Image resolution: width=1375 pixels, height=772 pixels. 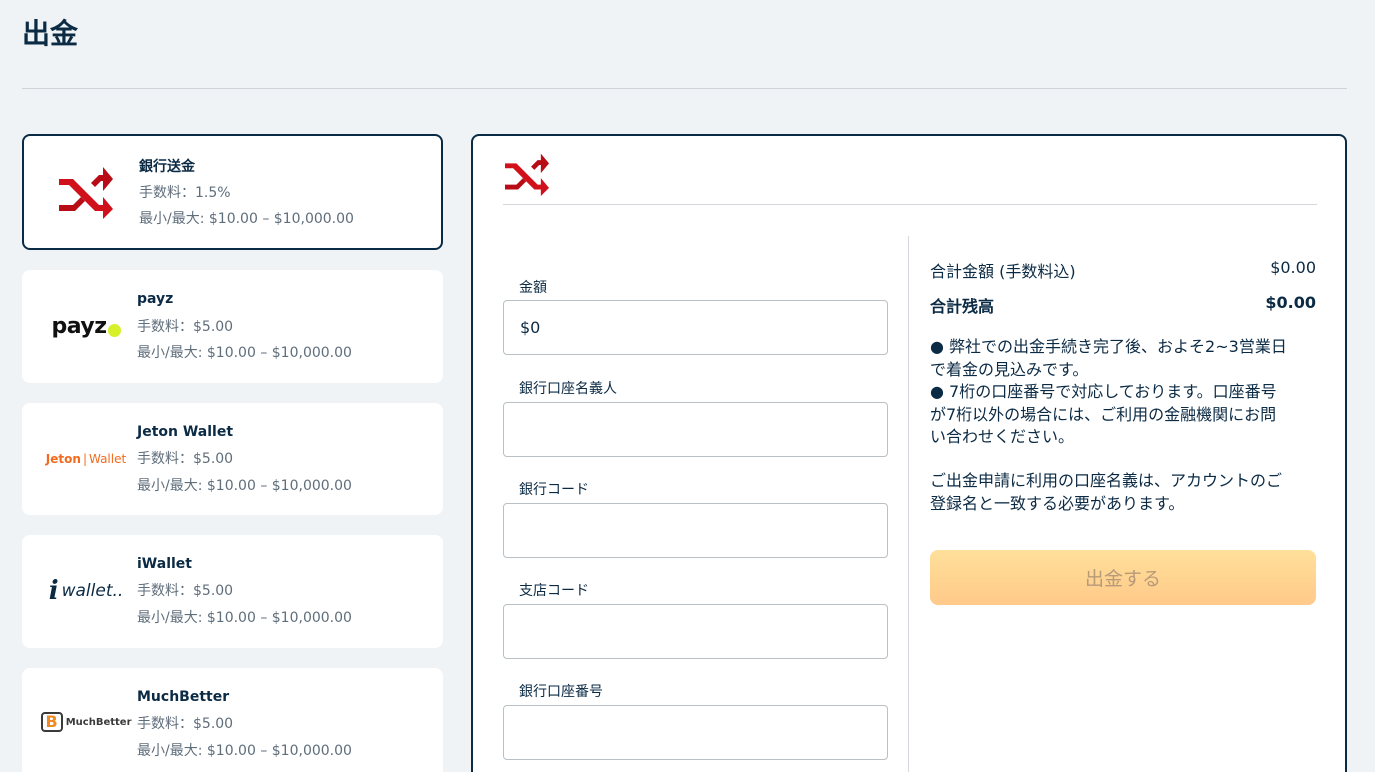 What do you see at coordinates (185, 193) in the screenshot?
I see `method-fee: 手数料：1.5%` at bounding box center [185, 193].